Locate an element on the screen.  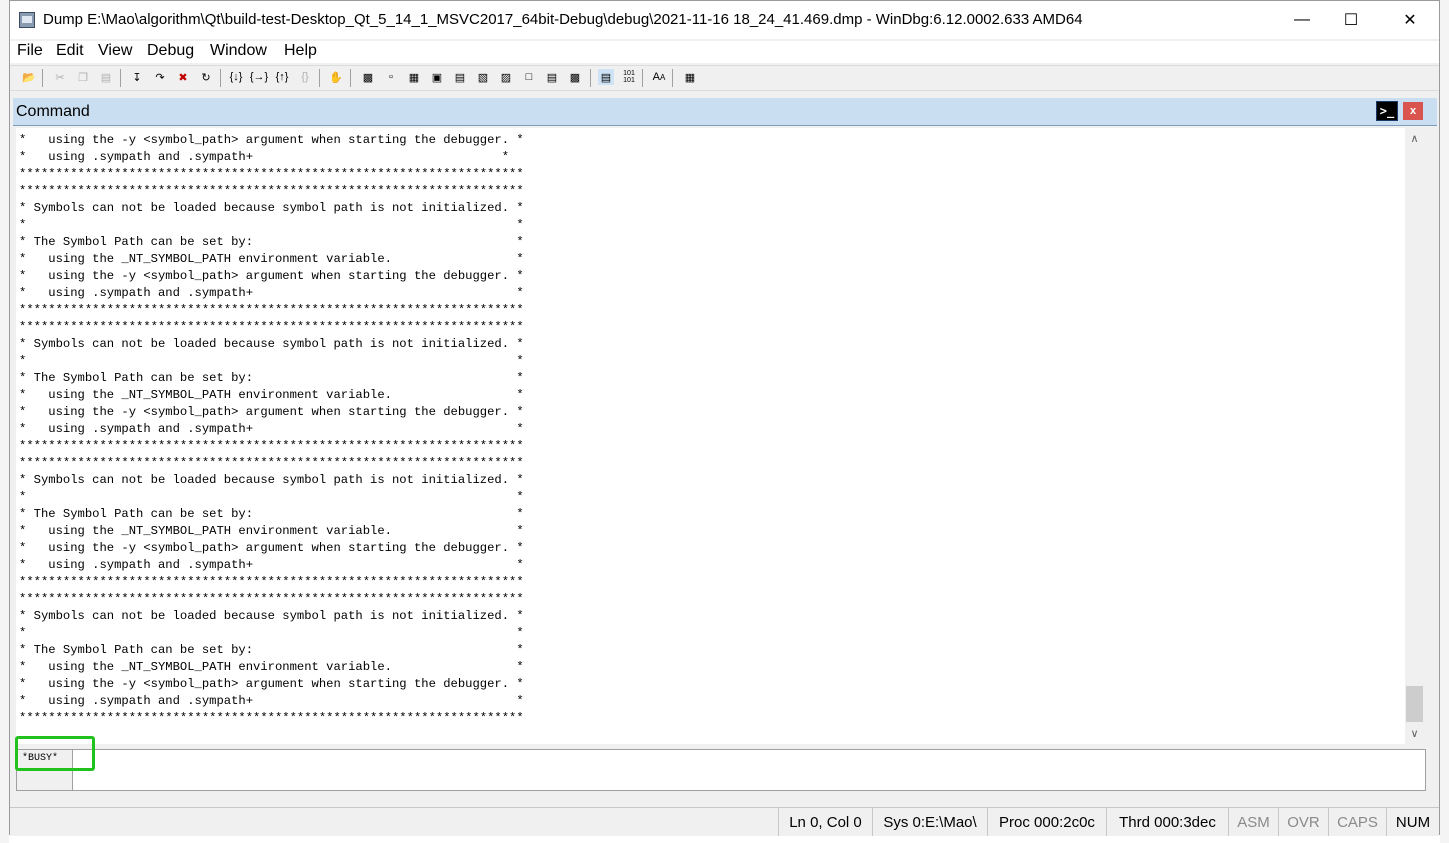
command-close-button: x is located at coordinates (1413, 111).